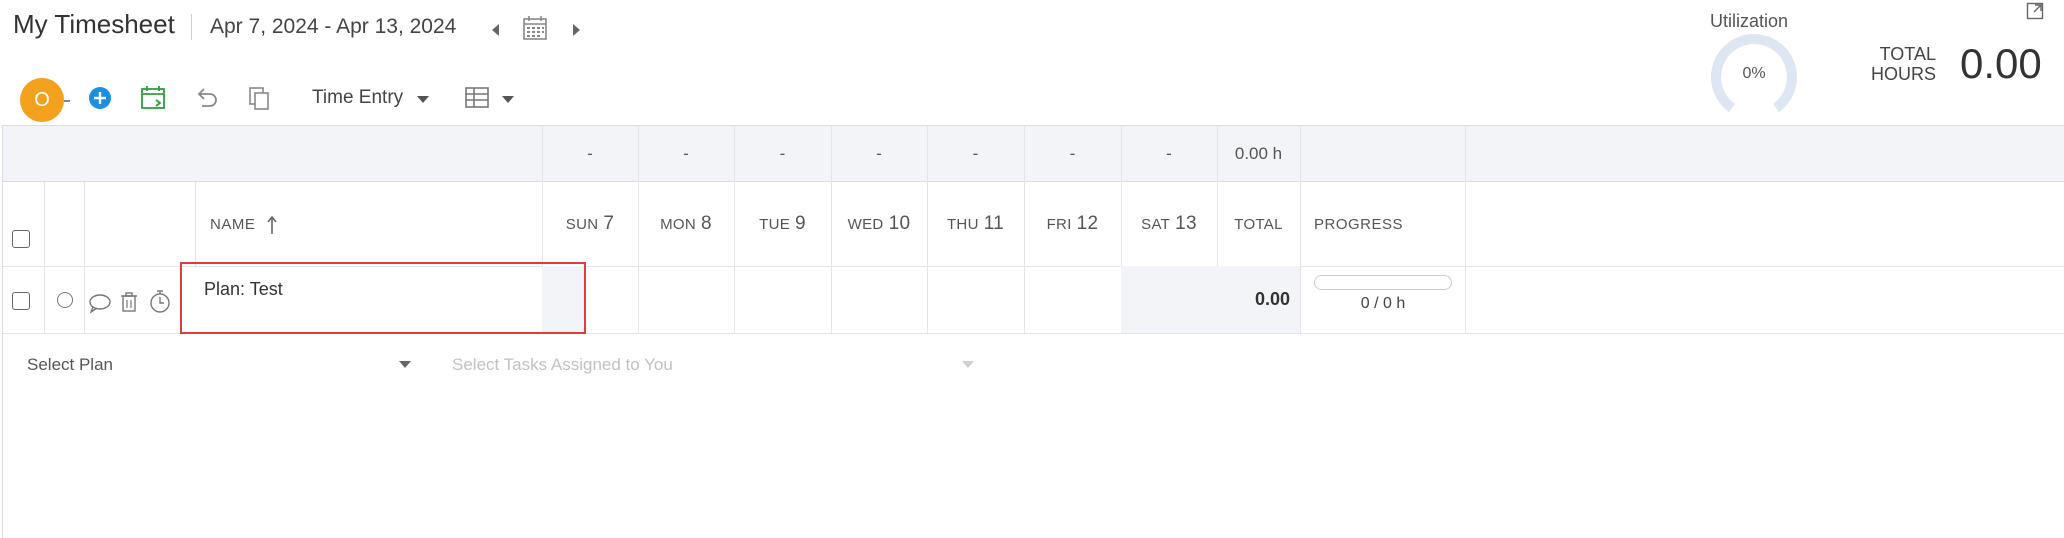 Image resolution: width=2064 pixels, height=538 pixels. Describe the element at coordinates (100, 303) in the screenshot. I see `comment-icon` at that location.